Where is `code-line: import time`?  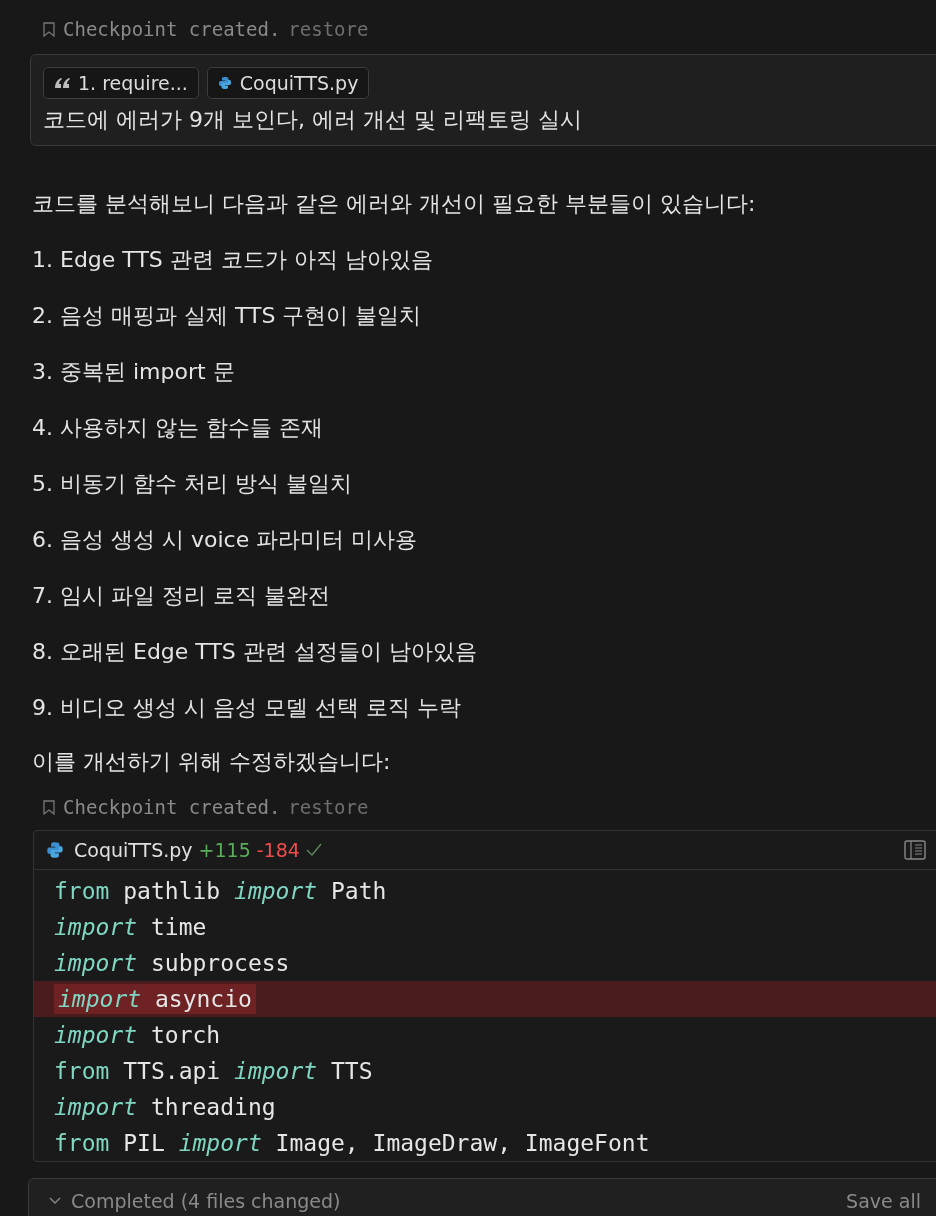 code-line: import time is located at coordinates (130, 927).